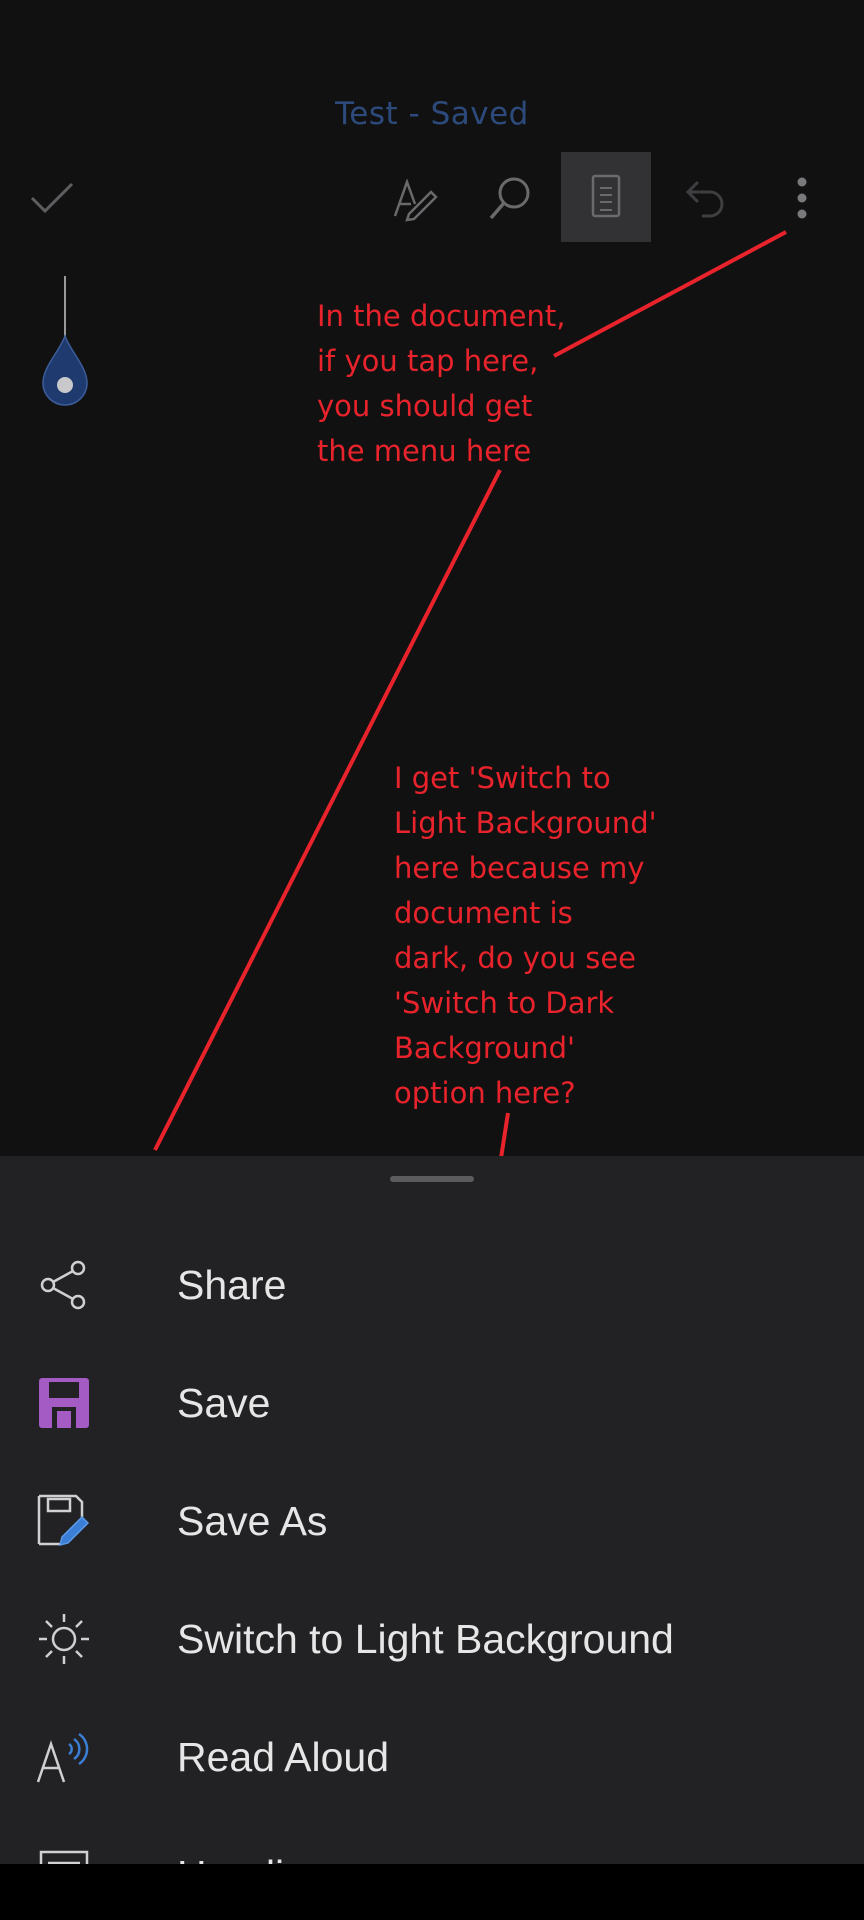  Describe the element at coordinates (64, 1639) in the screenshot. I see `sun-icon` at that location.